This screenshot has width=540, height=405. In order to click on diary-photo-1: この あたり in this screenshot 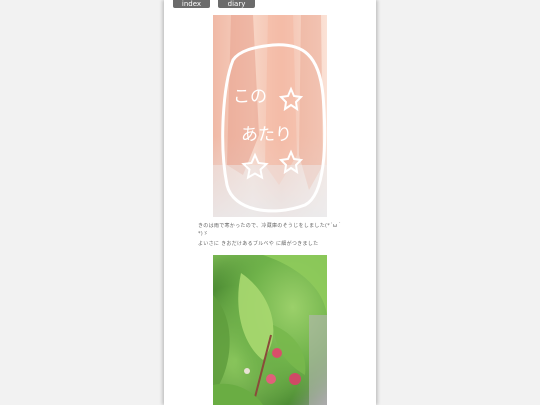, I will do `click(270, 116)`.